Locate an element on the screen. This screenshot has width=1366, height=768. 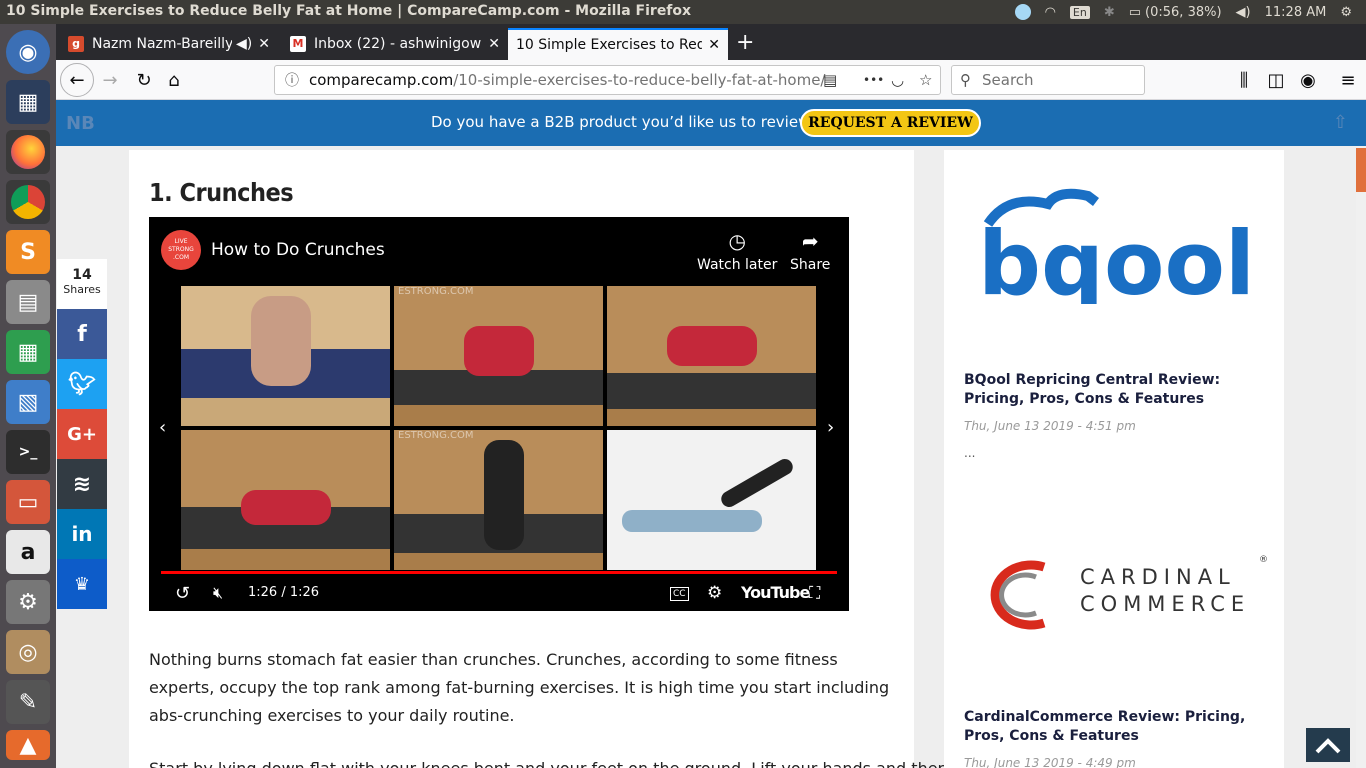
tab-gmail: M Inbox (22) - ashwinigow ✕ is located at coordinates (395, 44).